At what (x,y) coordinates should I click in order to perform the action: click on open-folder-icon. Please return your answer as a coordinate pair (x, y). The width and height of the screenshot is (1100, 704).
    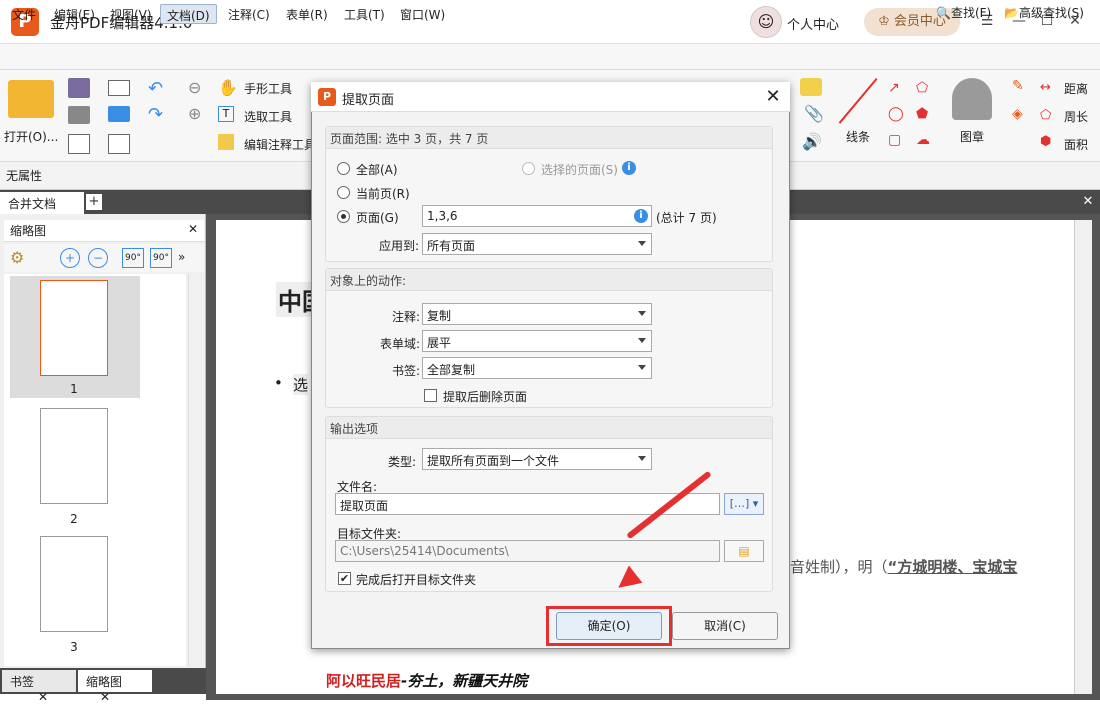
    Looking at the image, I should click on (31, 99).